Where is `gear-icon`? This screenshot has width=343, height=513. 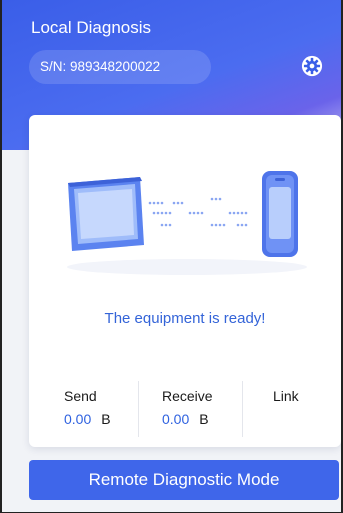
gear-icon is located at coordinates (312, 66).